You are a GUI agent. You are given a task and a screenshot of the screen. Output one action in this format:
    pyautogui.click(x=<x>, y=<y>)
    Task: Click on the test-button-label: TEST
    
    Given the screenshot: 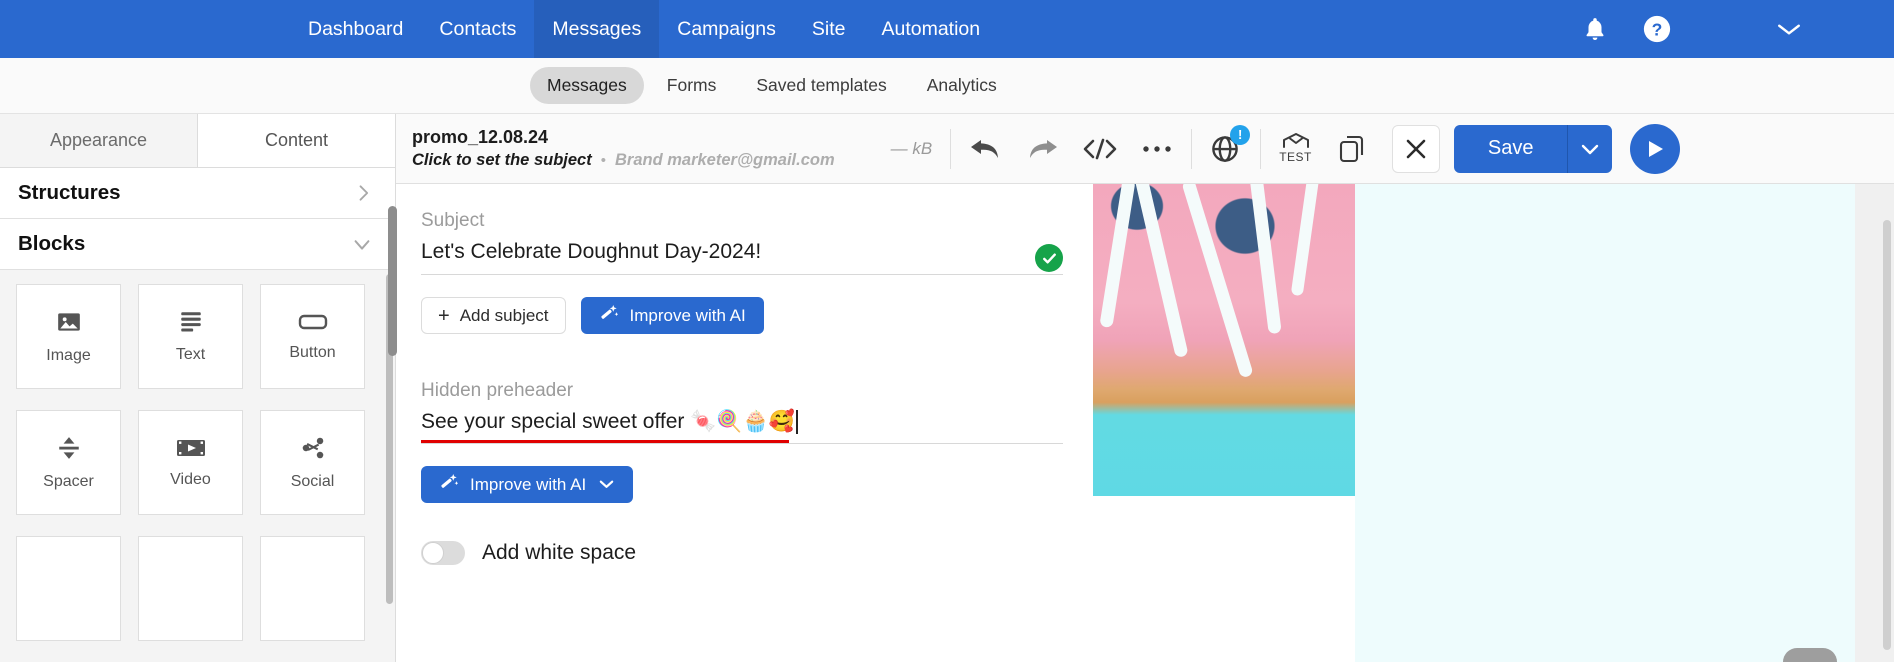 What is the action you would take?
    pyautogui.click(x=1295, y=157)
    